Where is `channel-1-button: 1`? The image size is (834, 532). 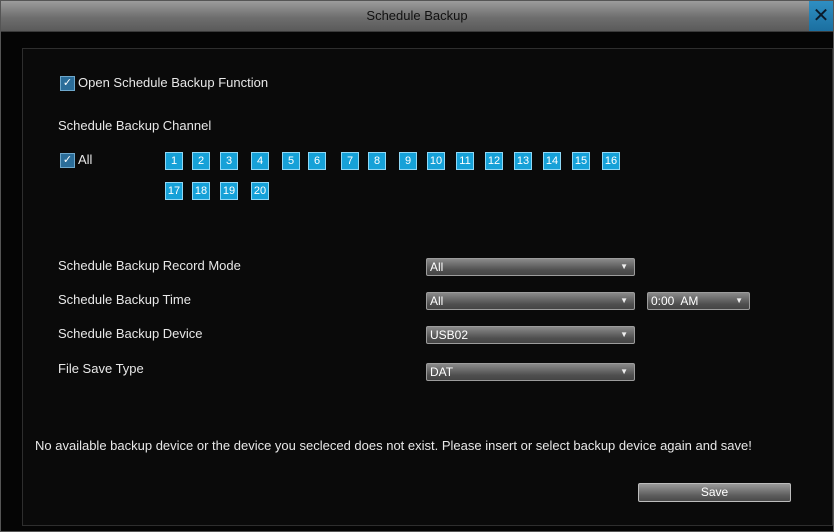 channel-1-button: 1 is located at coordinates (174, 161).